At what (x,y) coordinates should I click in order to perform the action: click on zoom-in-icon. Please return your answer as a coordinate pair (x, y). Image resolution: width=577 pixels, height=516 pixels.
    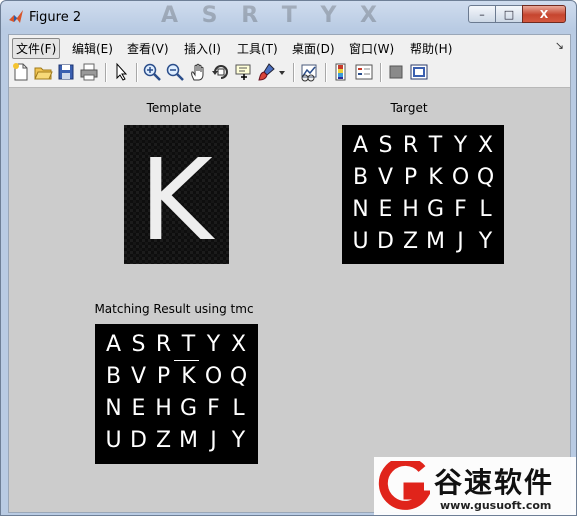
    Looking at the image, I should click on (152, 72).